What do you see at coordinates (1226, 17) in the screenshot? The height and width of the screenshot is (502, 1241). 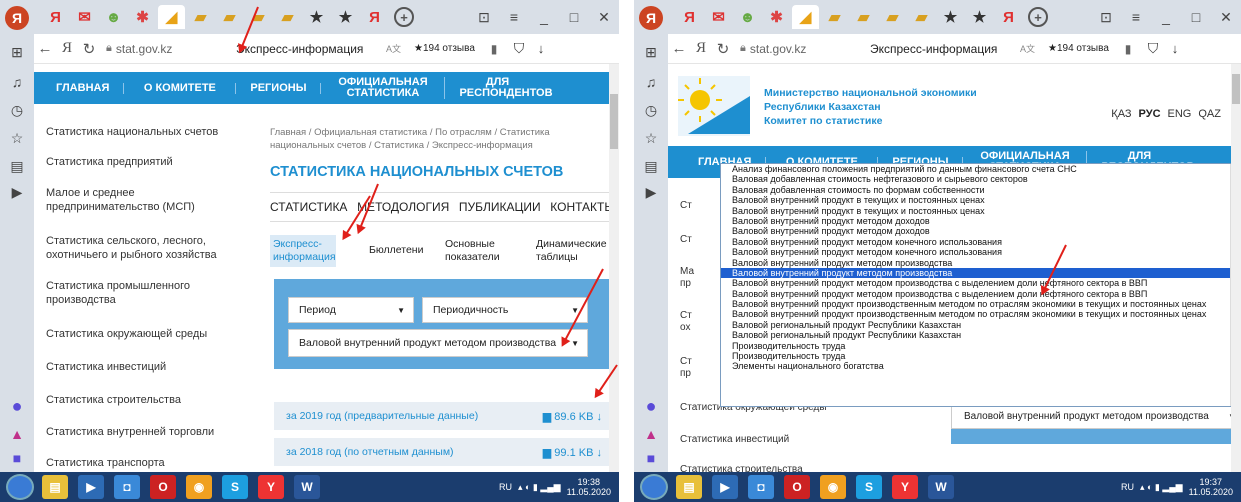 I see `close-button: ✕` at bounding box center [1226, 17].